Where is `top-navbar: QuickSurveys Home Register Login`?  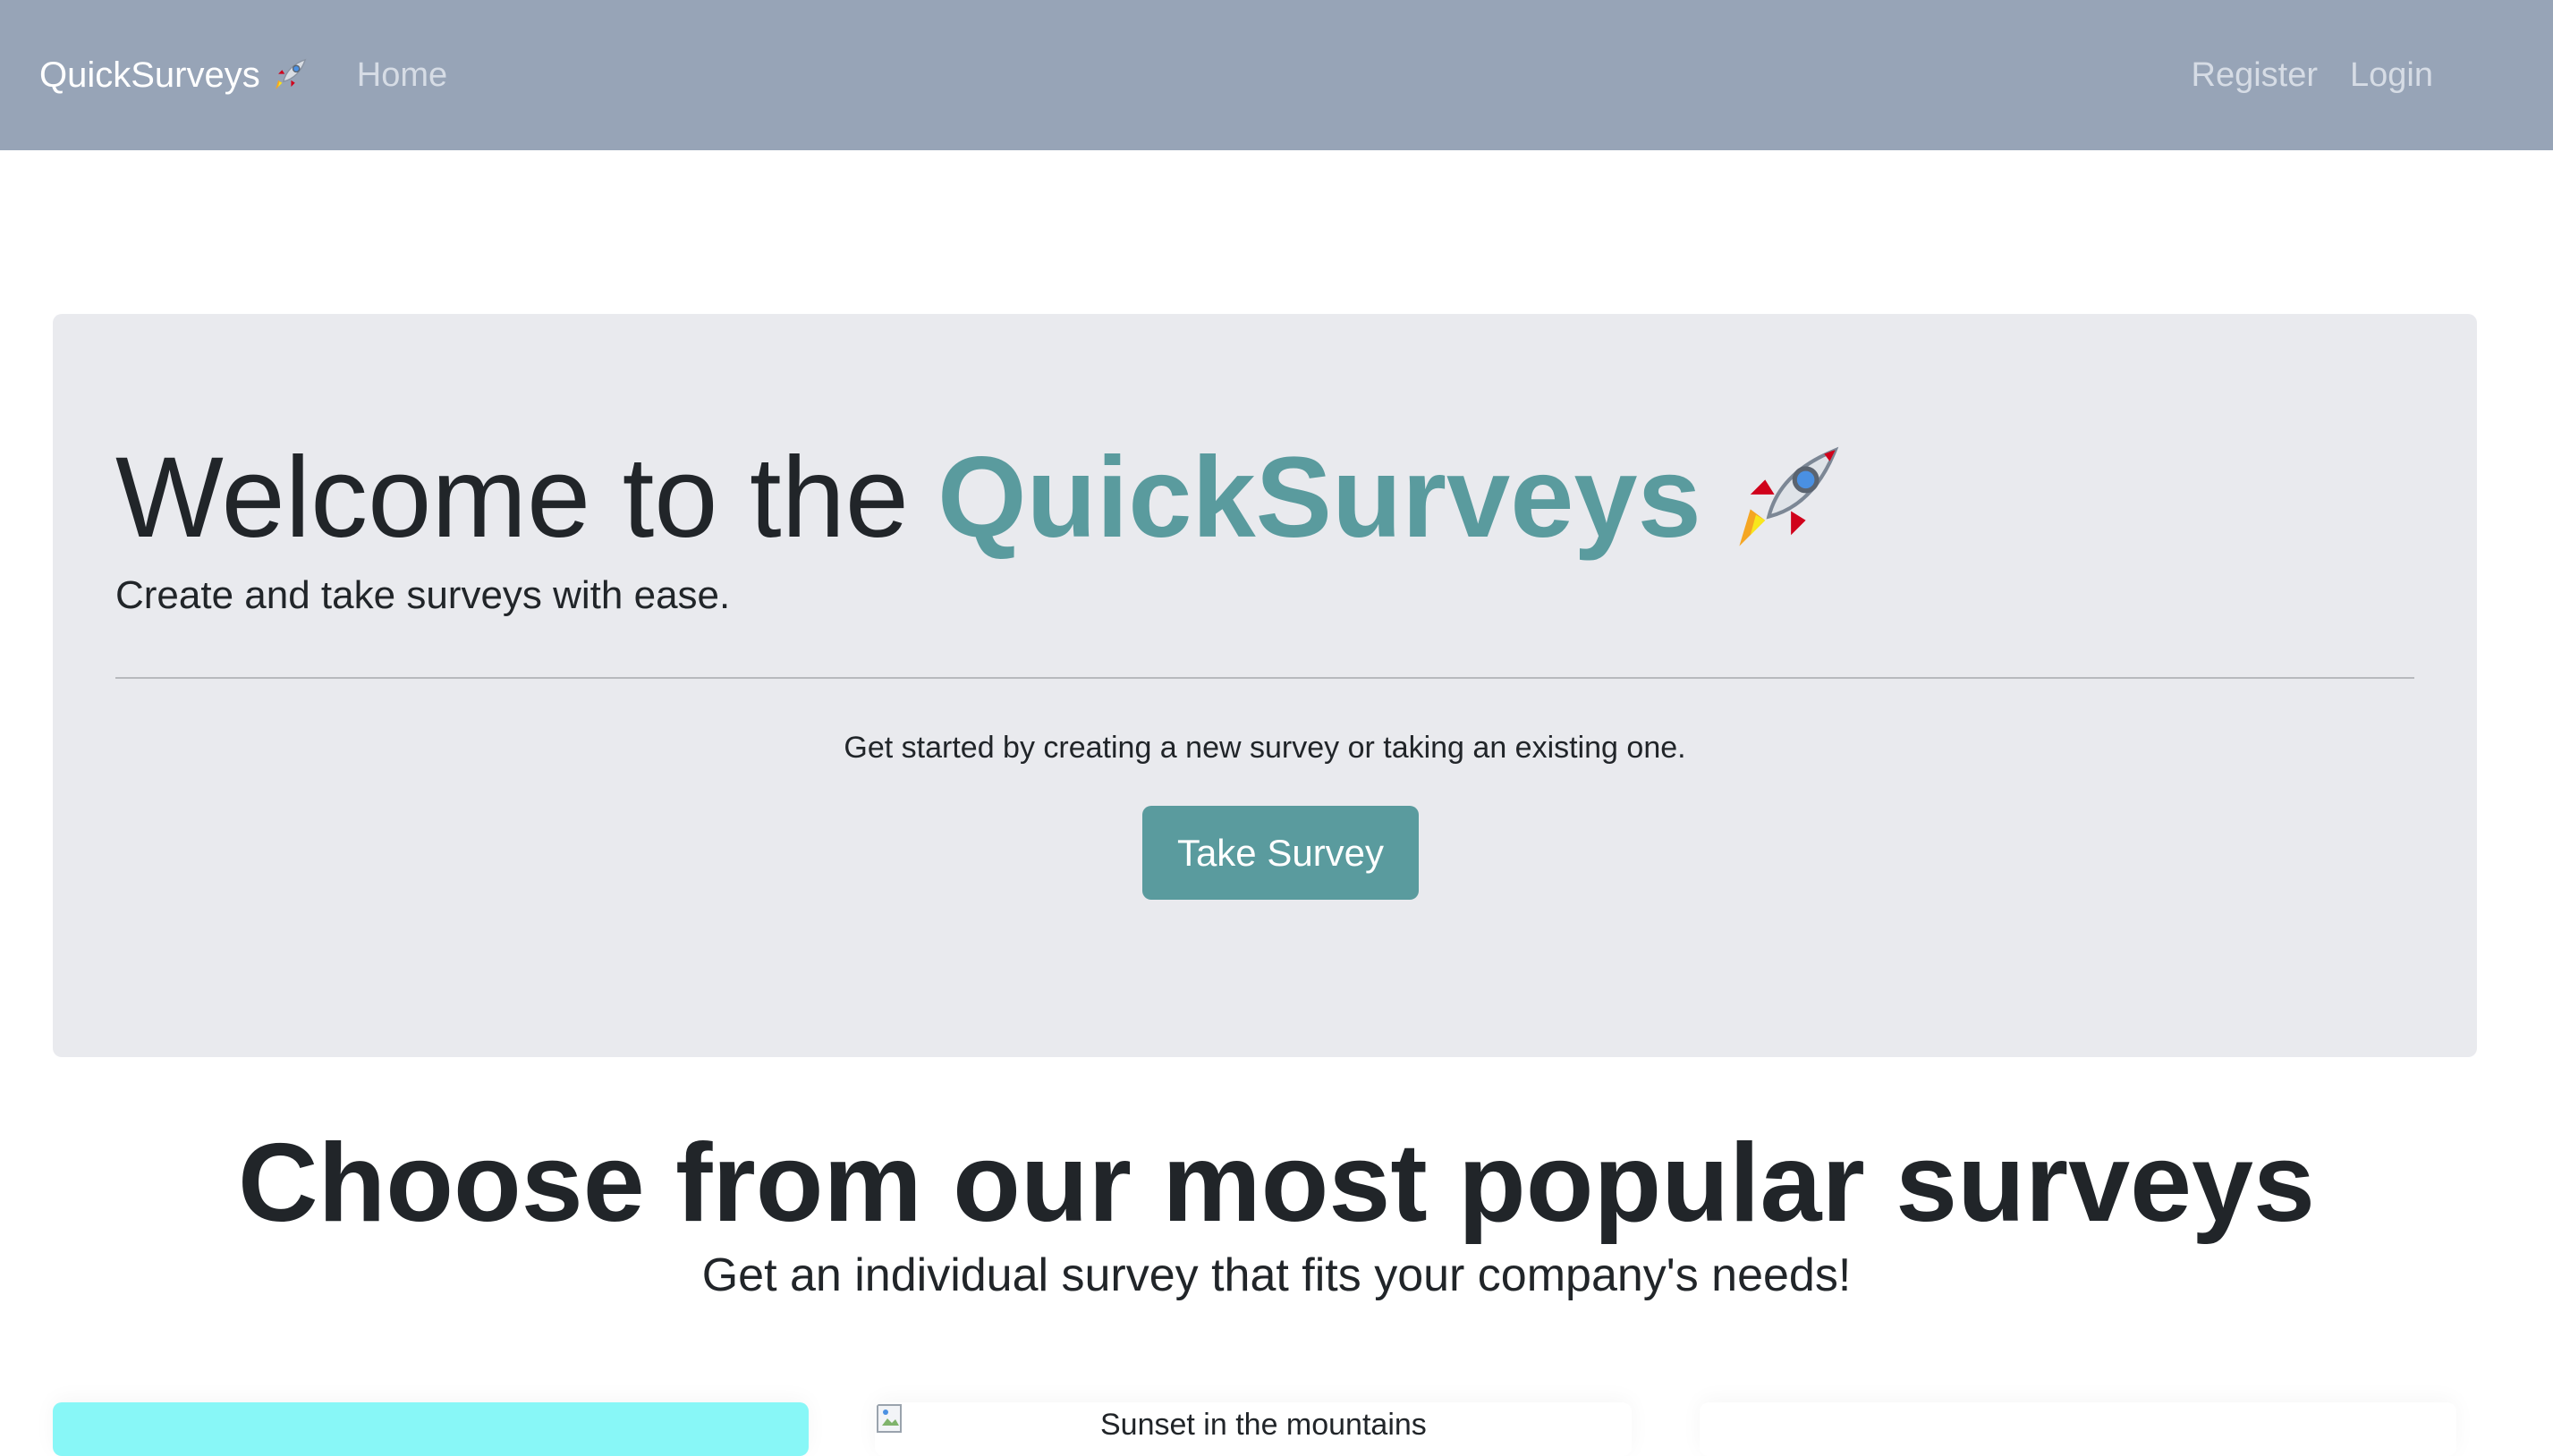
top-navbar: QuickSurveys Home Register Login is located at coordinates (1276, 75).